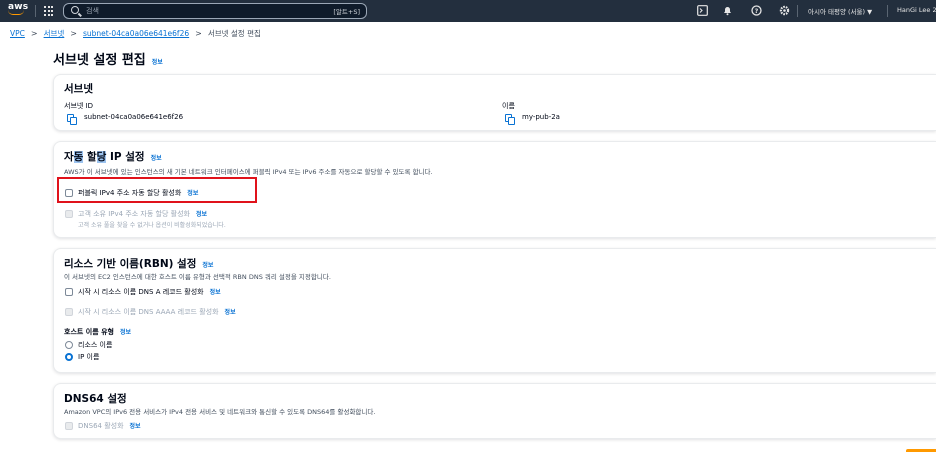 The width and height of the screenshot is (936, 452). I want to click on breadcrumb-subnet-id: subnet-04ca0a06e641e6f26, so click(136, 33).